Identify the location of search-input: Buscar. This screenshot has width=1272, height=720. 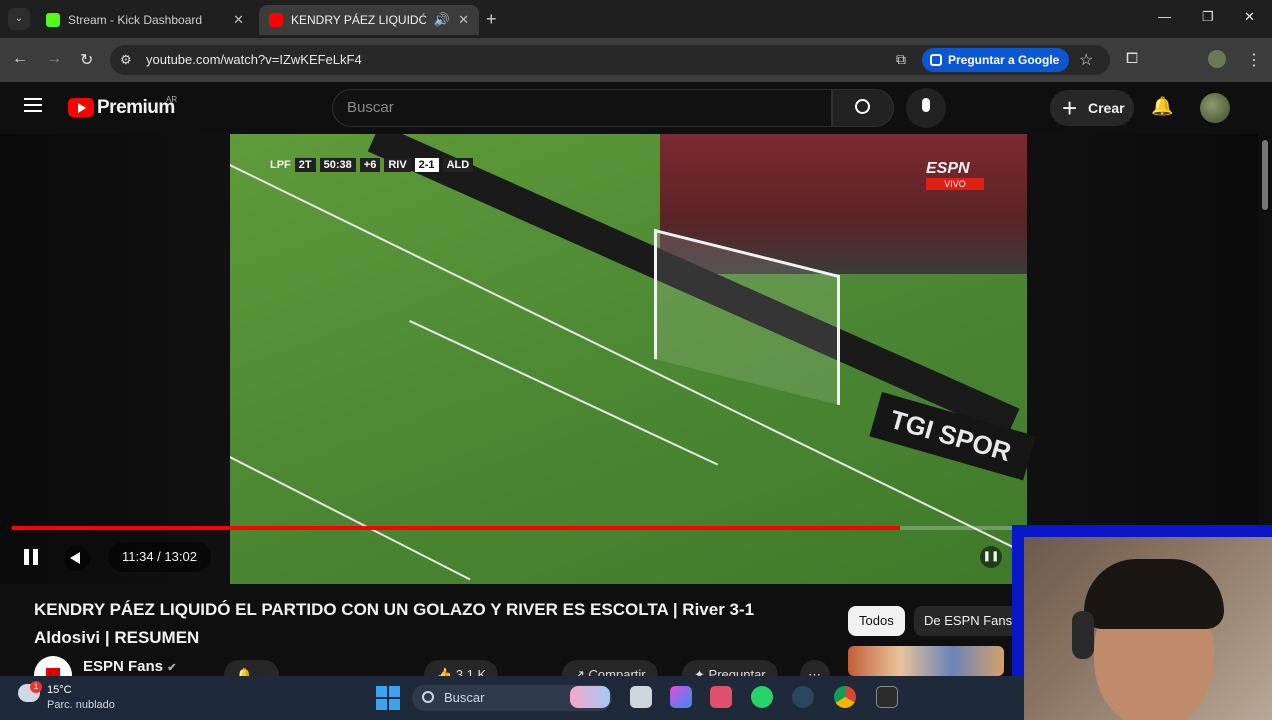
(582, 108).